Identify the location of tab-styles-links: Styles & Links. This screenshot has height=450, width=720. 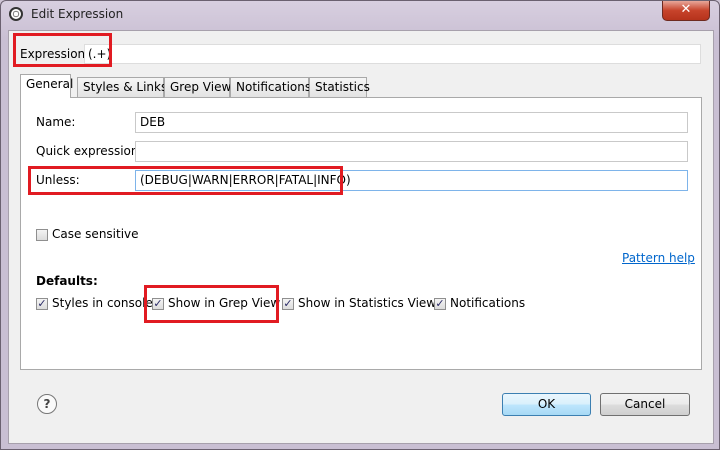
(122, 87).